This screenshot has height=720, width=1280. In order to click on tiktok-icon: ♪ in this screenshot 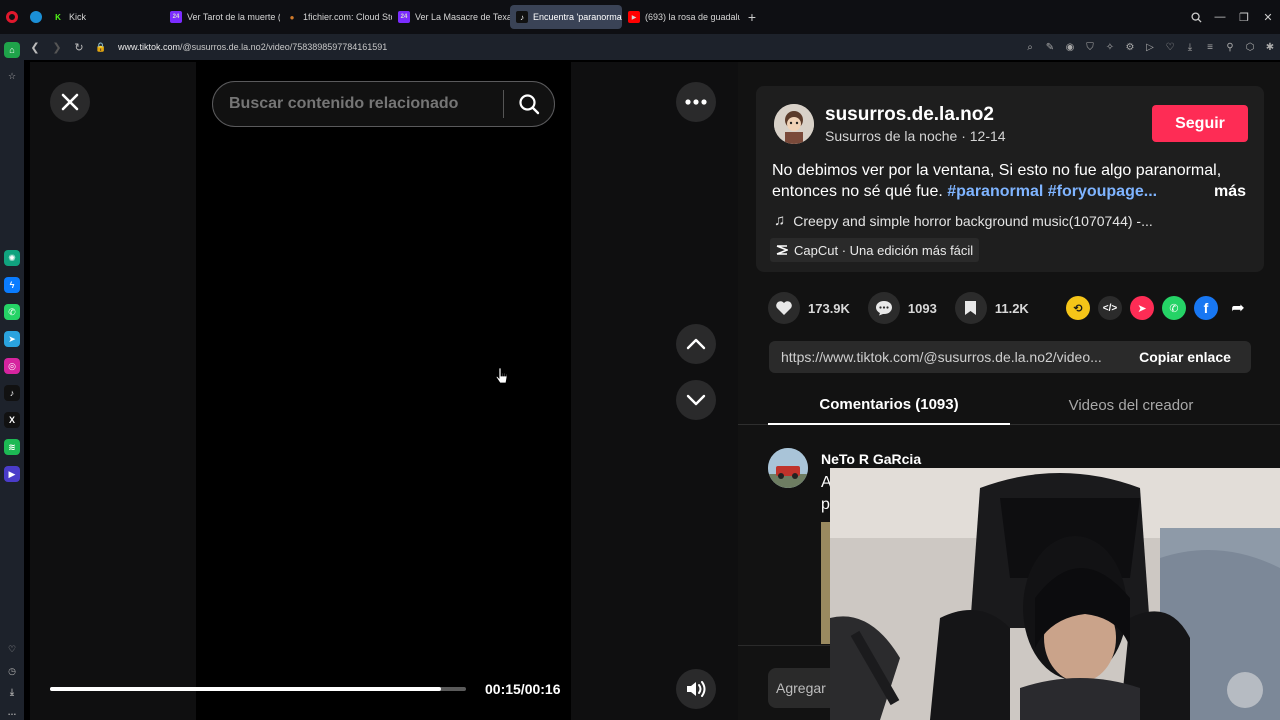, I will do `click(12, 393)`.